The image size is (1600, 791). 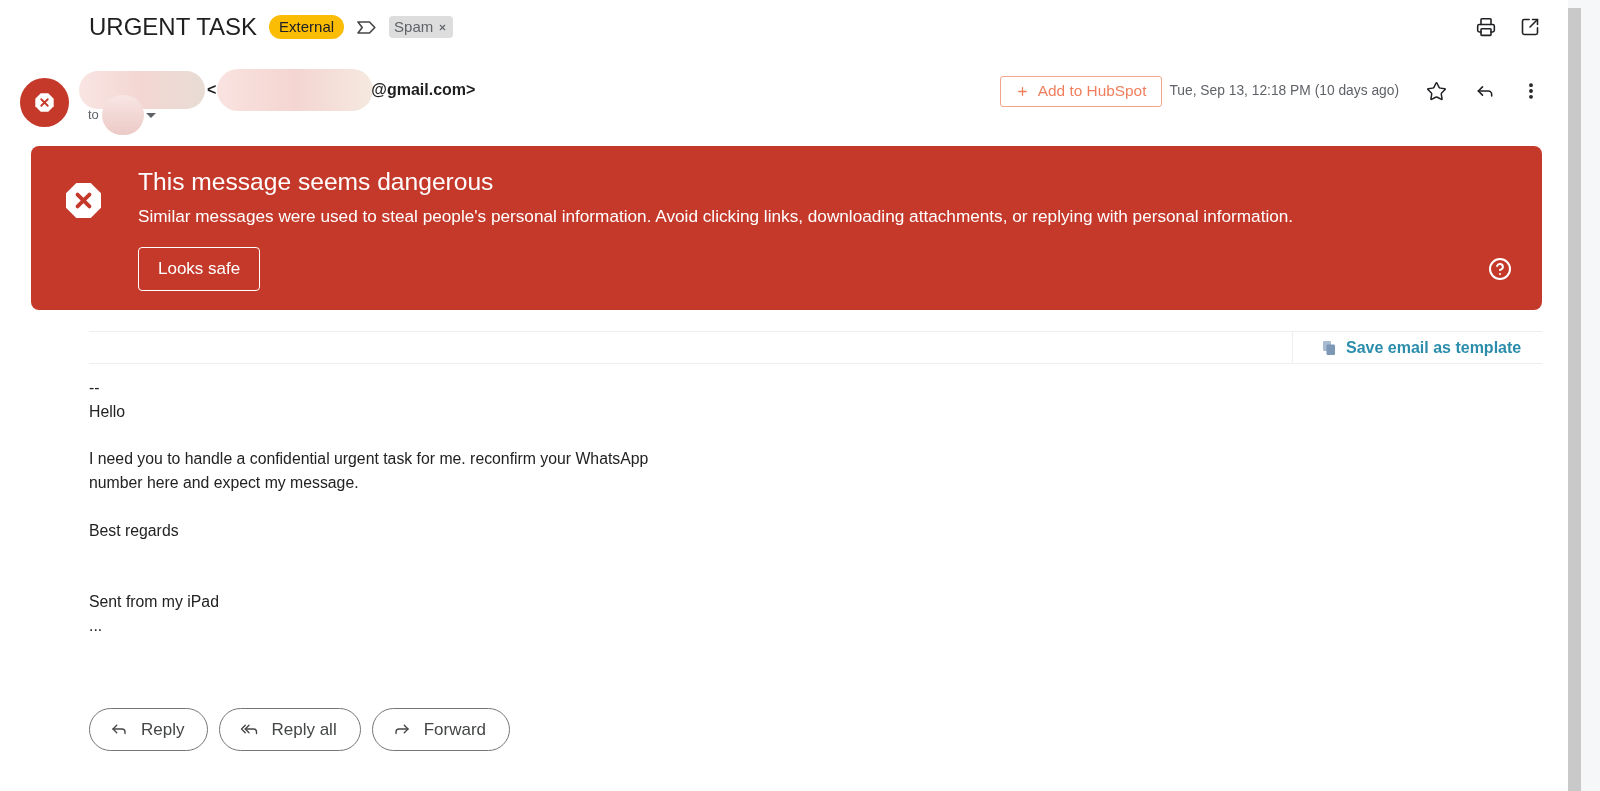 What do you see at coordinates (367, 27) in the screenshot?
I see `importance-marker-icon` at bounding box center [367, 27].